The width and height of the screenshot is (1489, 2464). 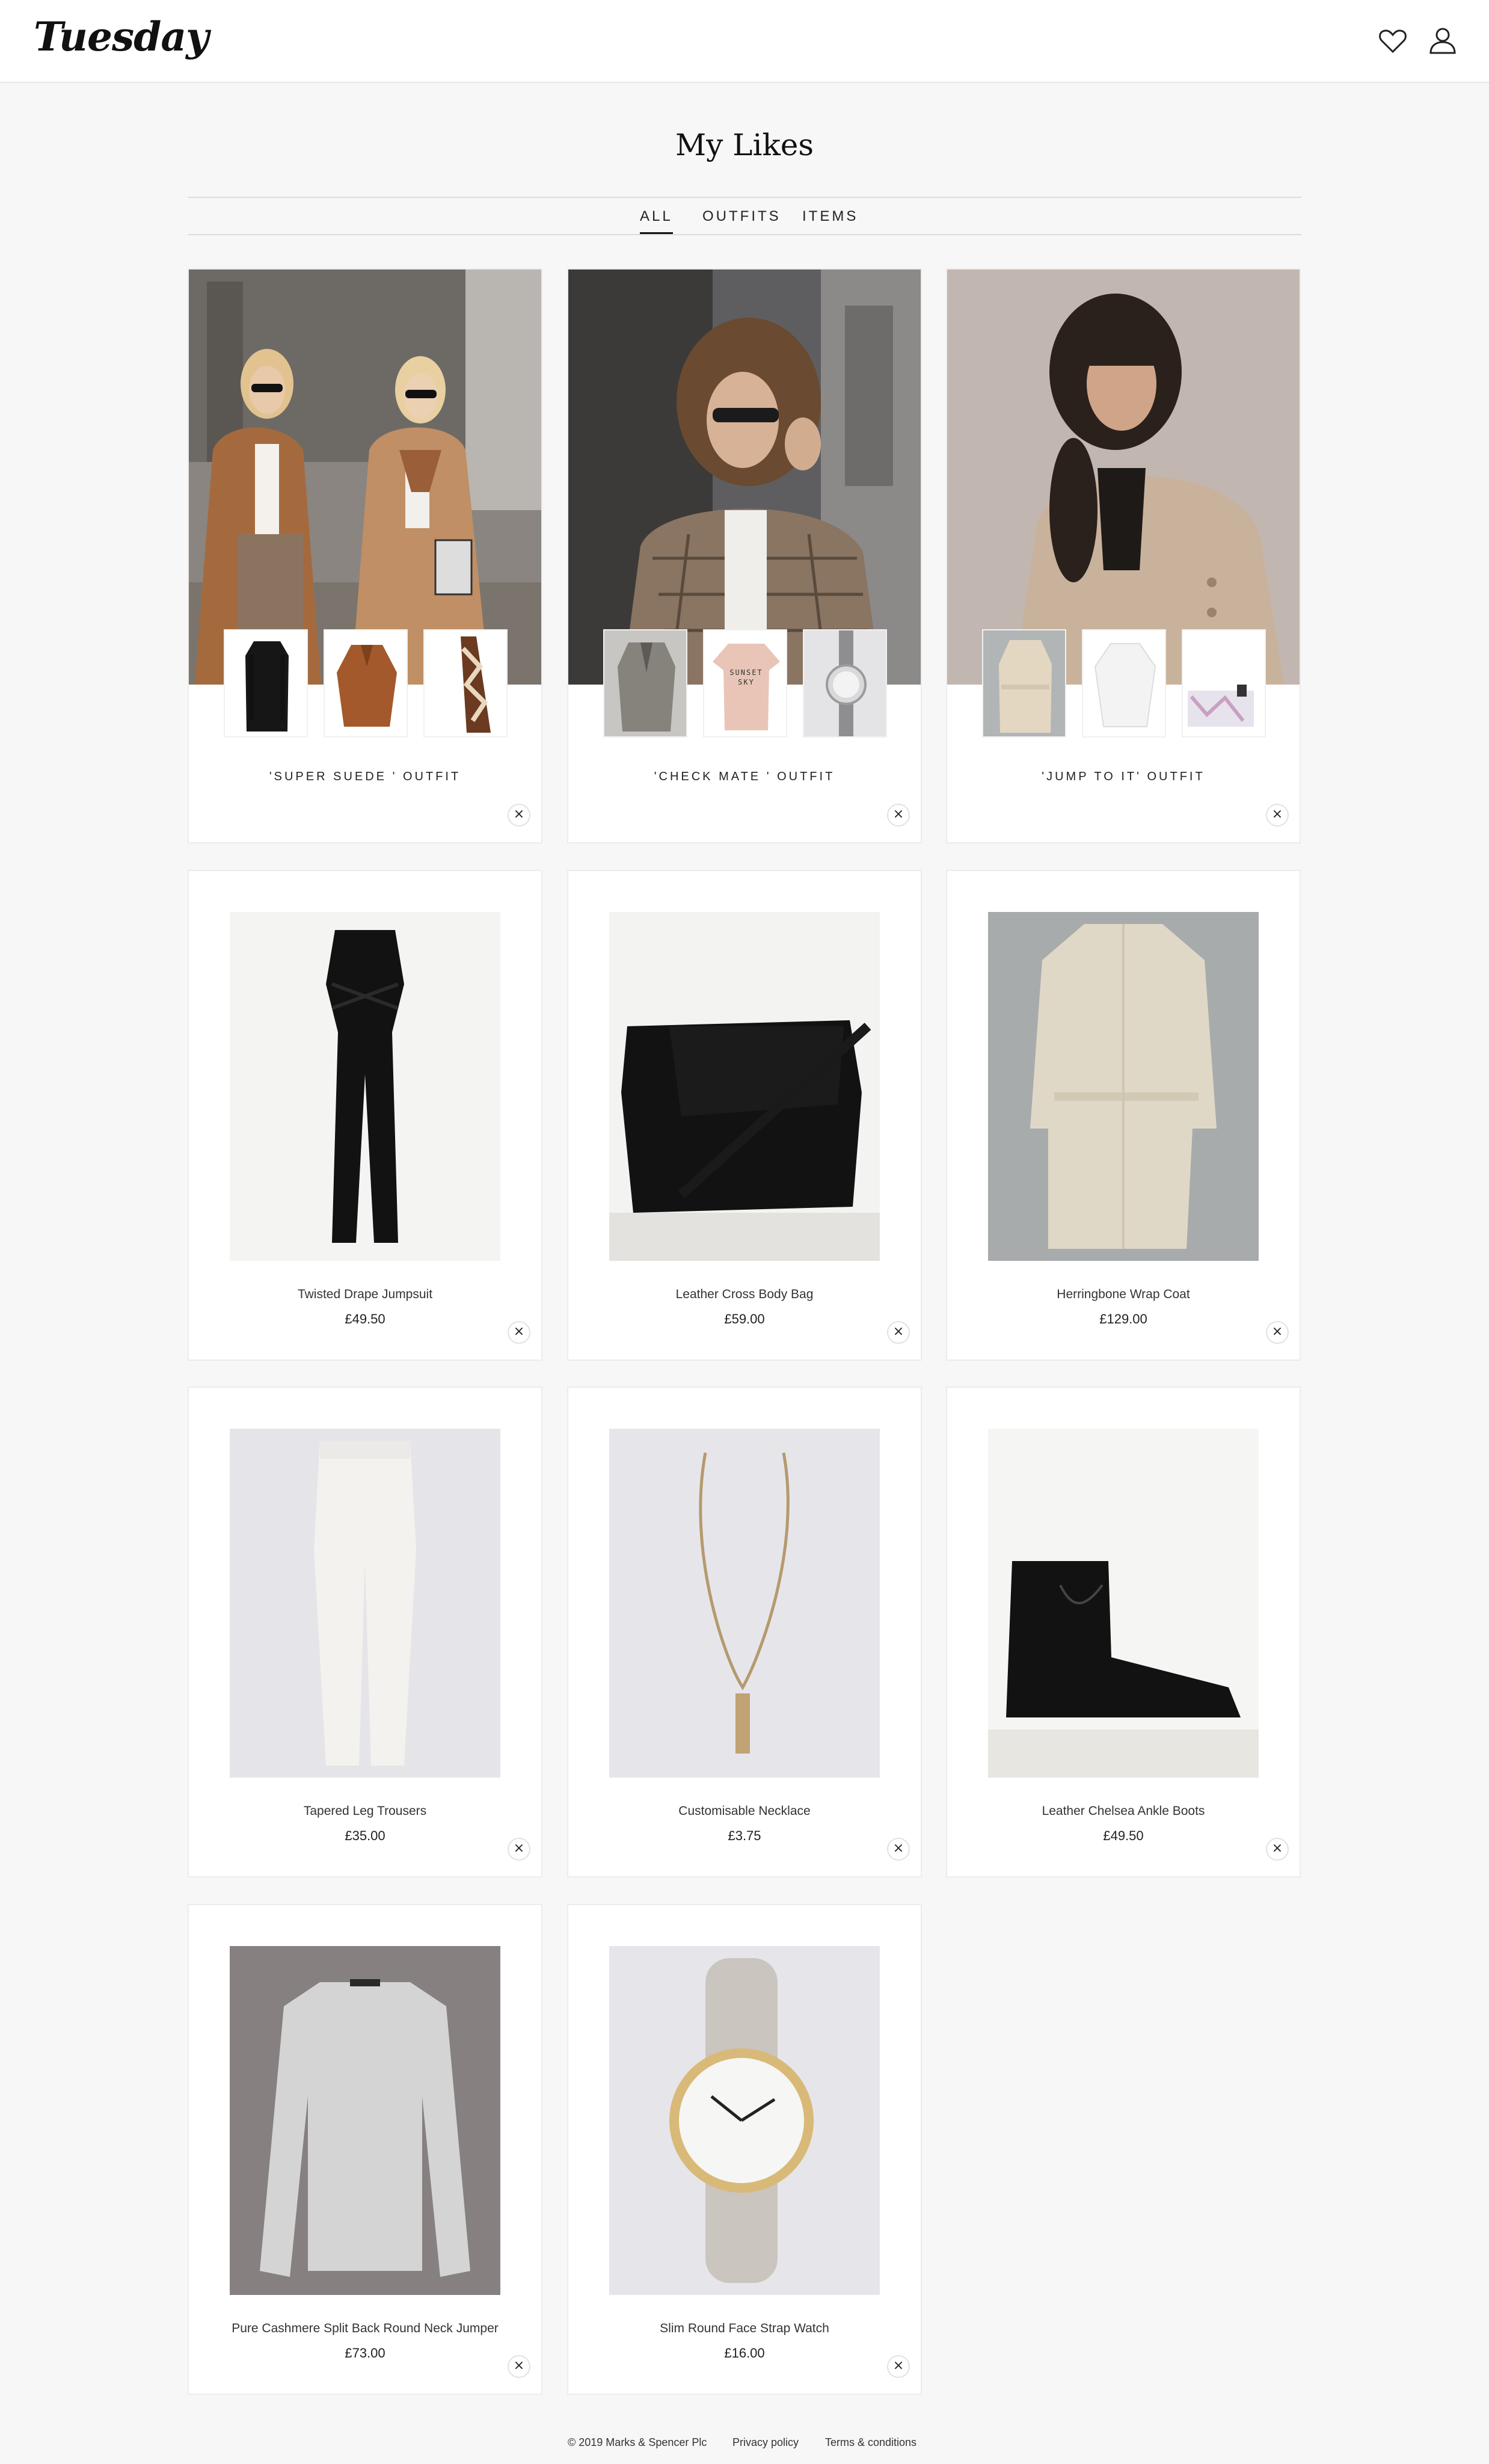 I want to click on footer-terms-link: Terms & conditions, so click(x=870, y=2443).